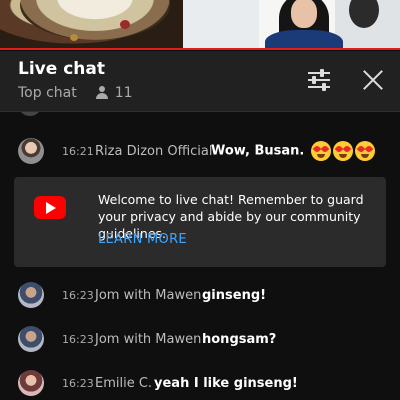 This screenshot has width=400, height=400. I want to click on video-player, so click(200, 25).